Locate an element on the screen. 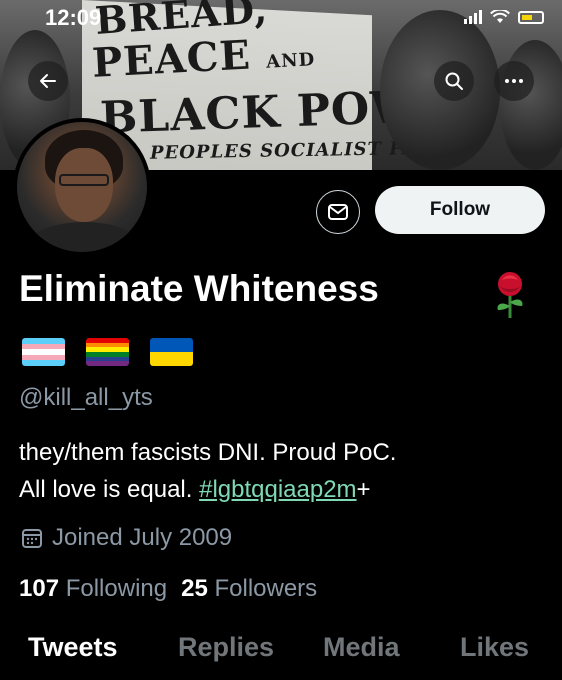  signal-icon is located at coordinates (473, 17).